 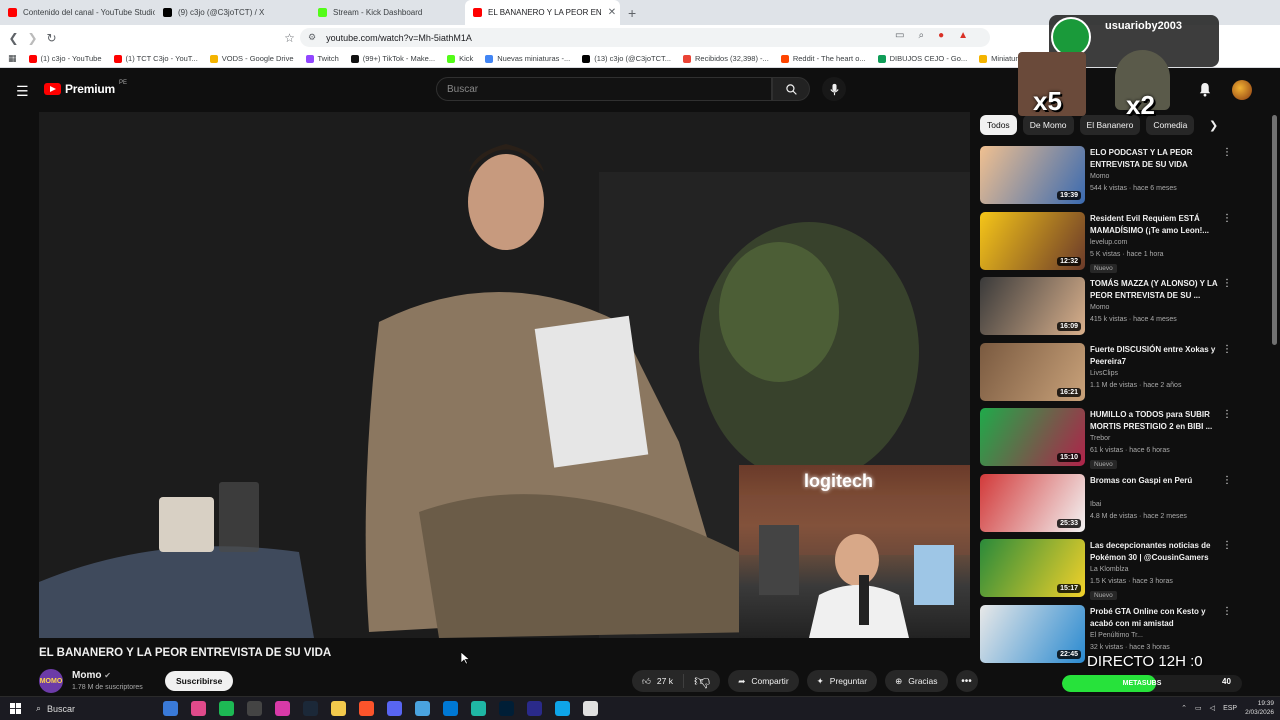 What do you see at coordinates (1212, 708) in the screenshot?
I see `volume-icon: ◁` at bounding box center [1212, 708].